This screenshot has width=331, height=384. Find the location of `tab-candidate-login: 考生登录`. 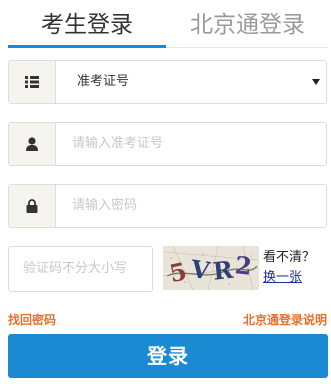

tab-candidate-login: 考生登录 is located at coordinates (87, 25).